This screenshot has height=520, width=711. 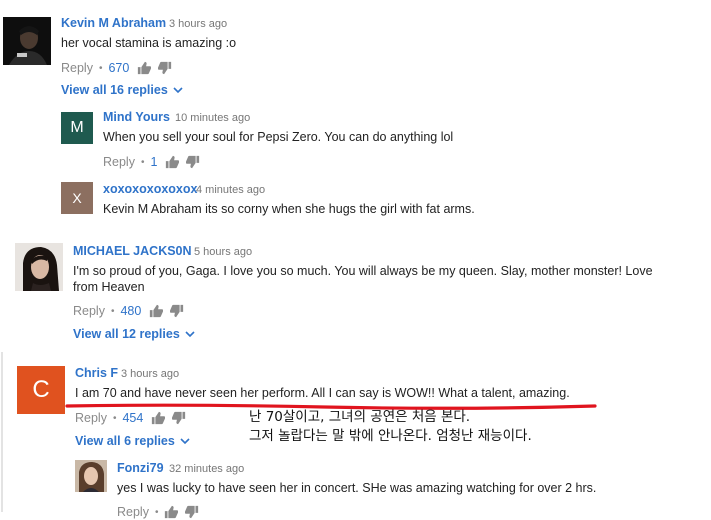 I want to click on comment-text: her vocal stamina is amazing :o, so click(x=149, y=43).